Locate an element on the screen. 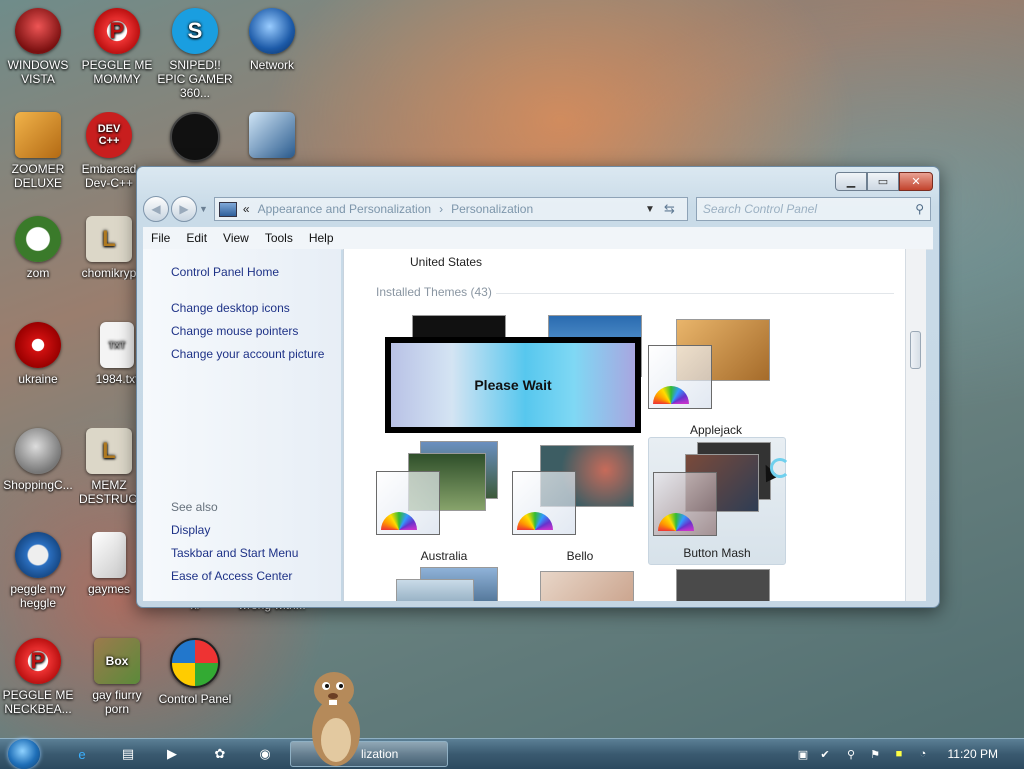 Image resolution: width=1024 pixels, height=769 pixels. desktop-icon-peggle-my-heggle: peggle my heggle is located at coordinates (38, 571).